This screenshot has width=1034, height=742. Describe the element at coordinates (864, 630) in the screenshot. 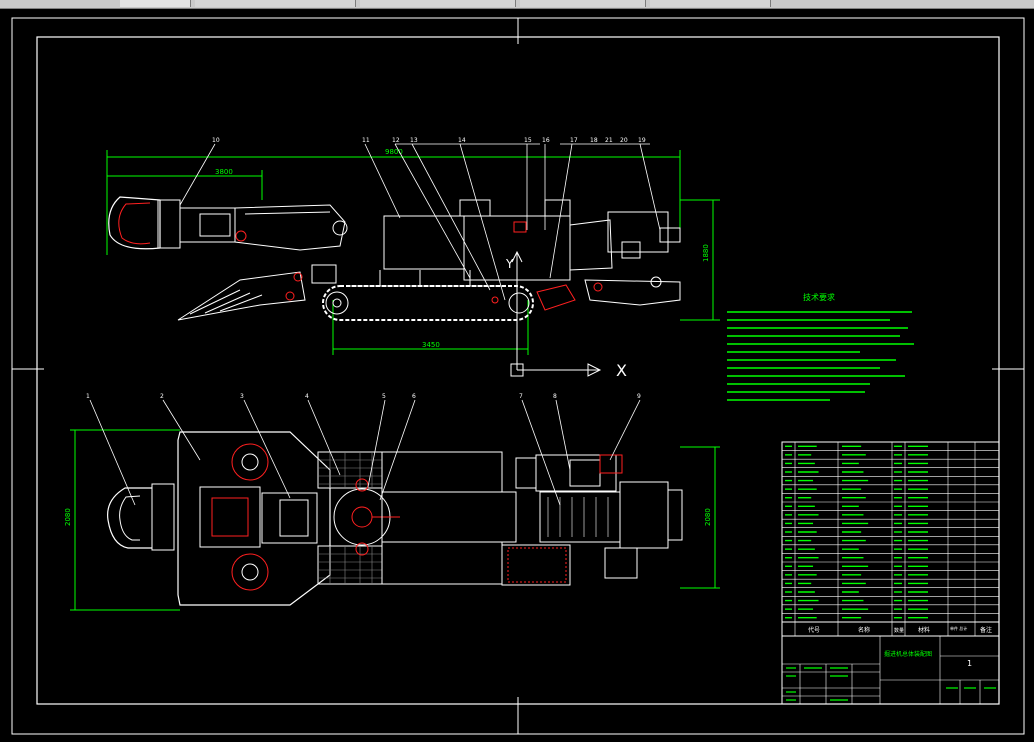

I see `header-name: 名称` at that location.